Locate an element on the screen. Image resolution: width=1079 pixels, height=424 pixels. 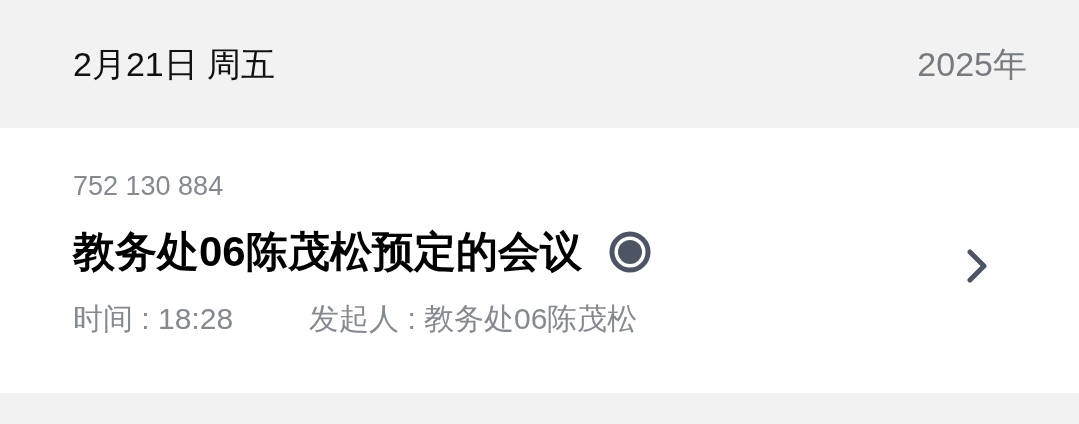
record-icon is located at coordinates (629, 252).